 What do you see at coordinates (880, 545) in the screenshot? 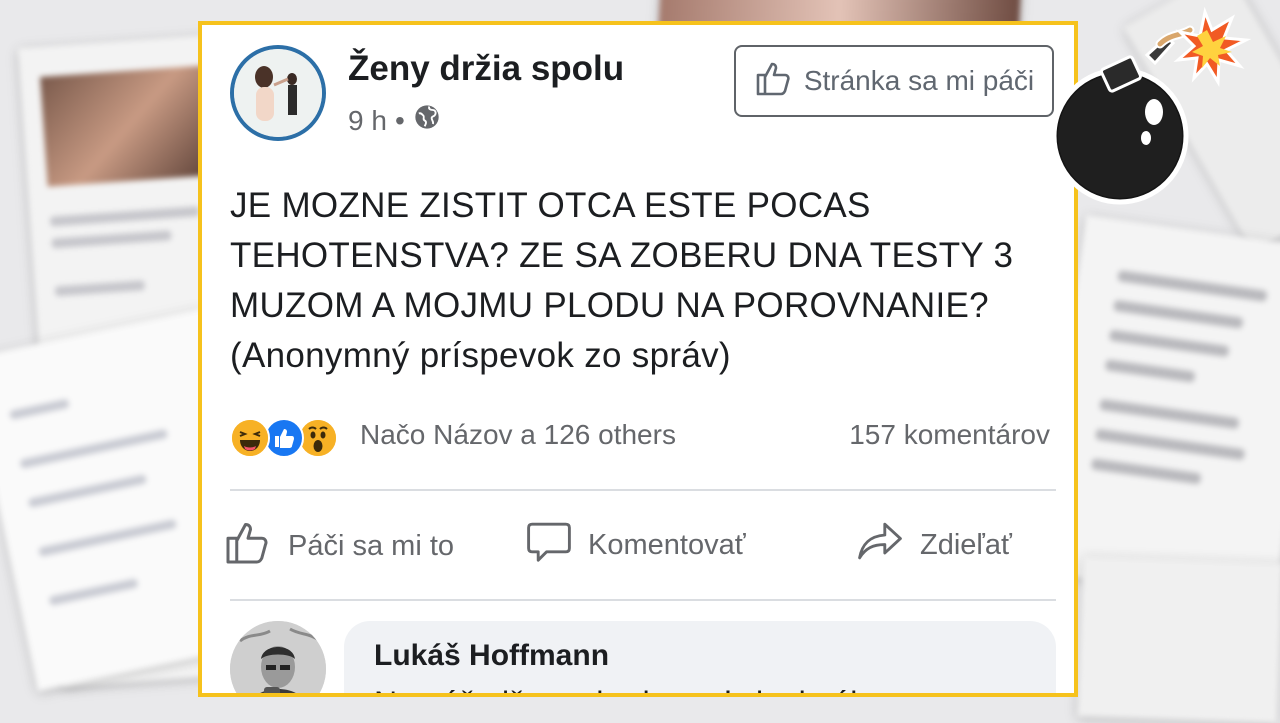
I see `share-icon` at bounding box center [880, 545].